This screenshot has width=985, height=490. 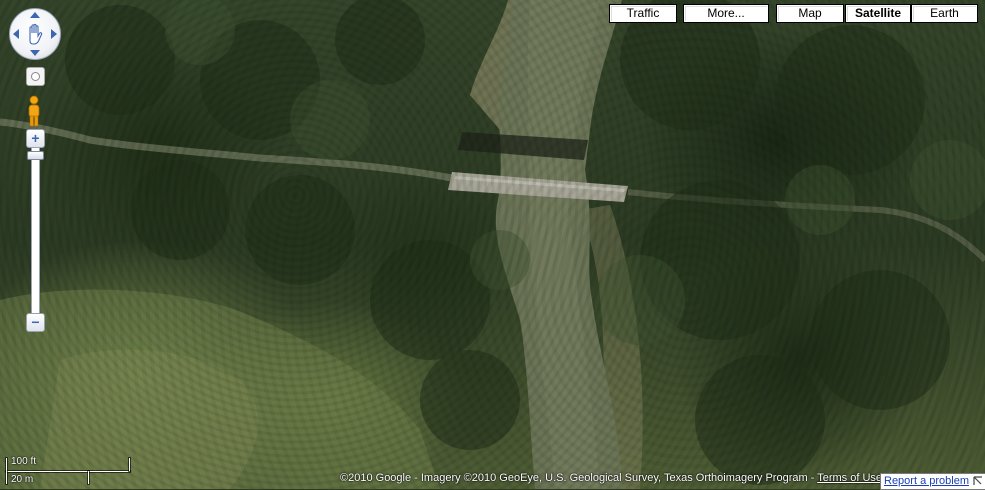 What do you see at coordinates (22, 479) in the screenshot?
I see `scale-metric-label: 20 m` at bounding box center [22, 479].